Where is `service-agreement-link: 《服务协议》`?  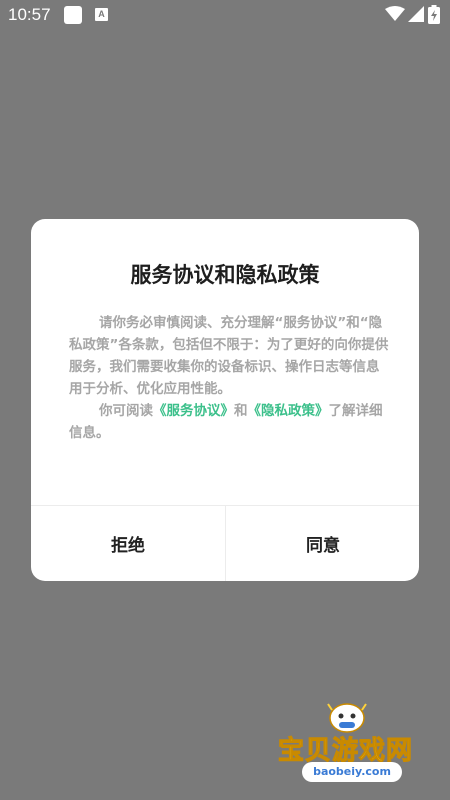 service-agreement-link: 《服务协议》 is located at coordinates (193, 411).